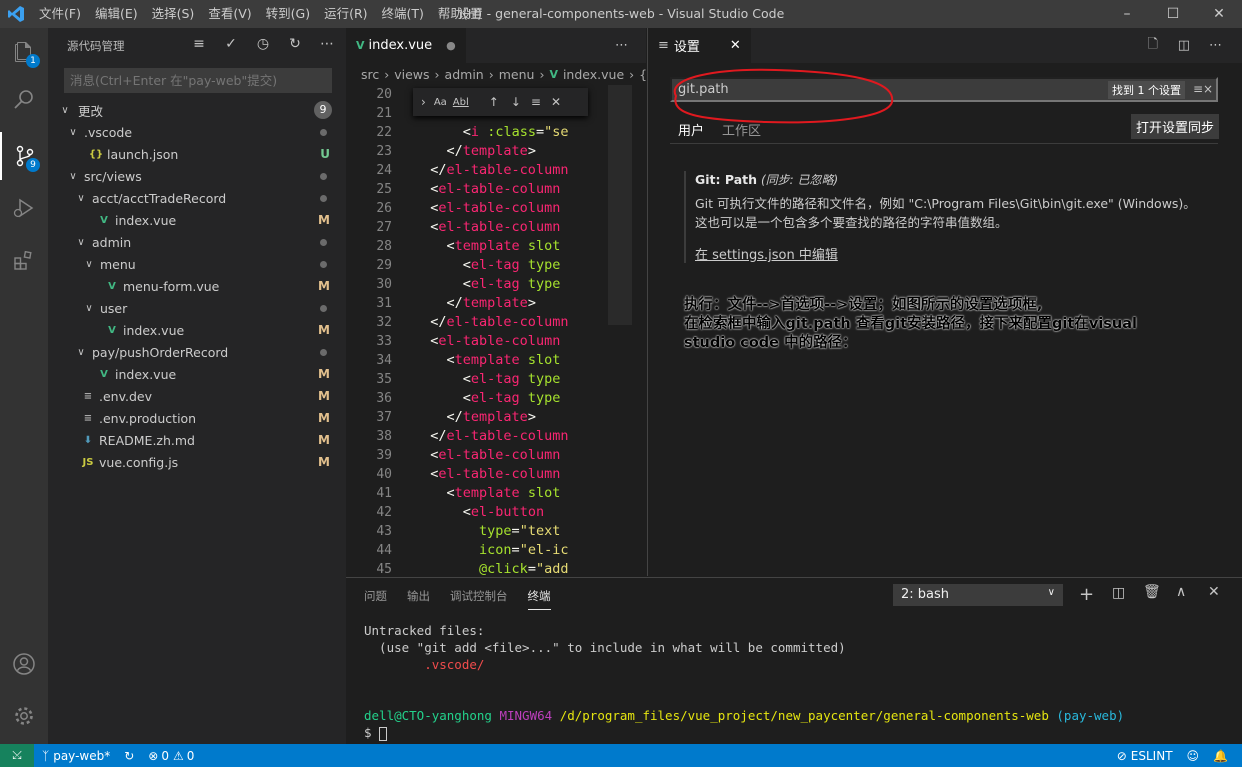 Image resolution: width=1242 pixels, height=767 pixels. What do you see at coordinates (60, 14) in the screenshot?
I see `menu-file: 文件(F)` at bounding box center [60, 14].